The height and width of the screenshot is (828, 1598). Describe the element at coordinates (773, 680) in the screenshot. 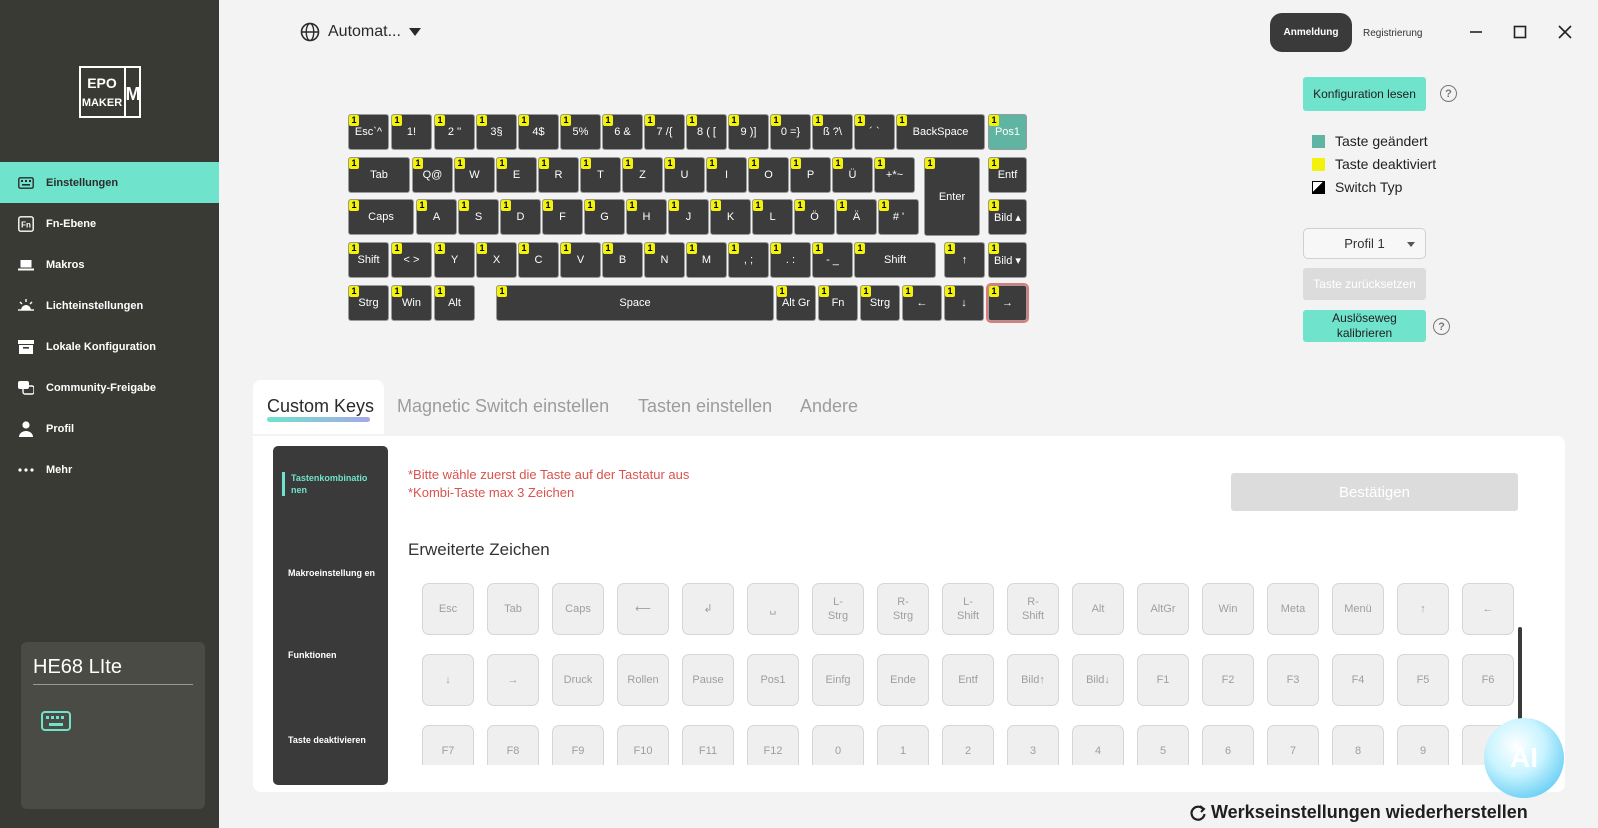

I see `extended-key: Pos1` at that location.